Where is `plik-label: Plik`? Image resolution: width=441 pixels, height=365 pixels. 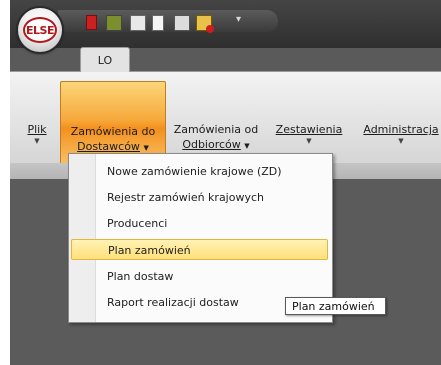
plik-label: Plik is located at coordinates (37, 129).